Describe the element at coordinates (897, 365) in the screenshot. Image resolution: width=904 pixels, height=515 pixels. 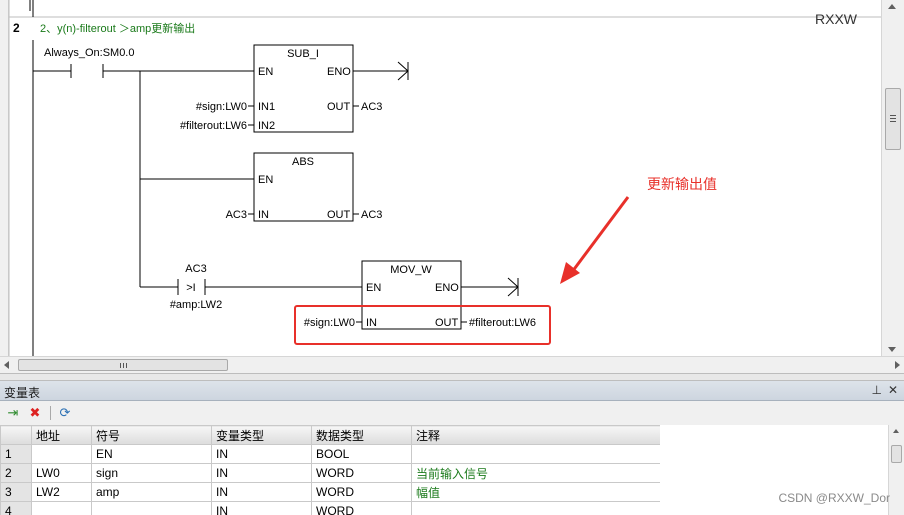
I see `scroll-right-icon` at that location.